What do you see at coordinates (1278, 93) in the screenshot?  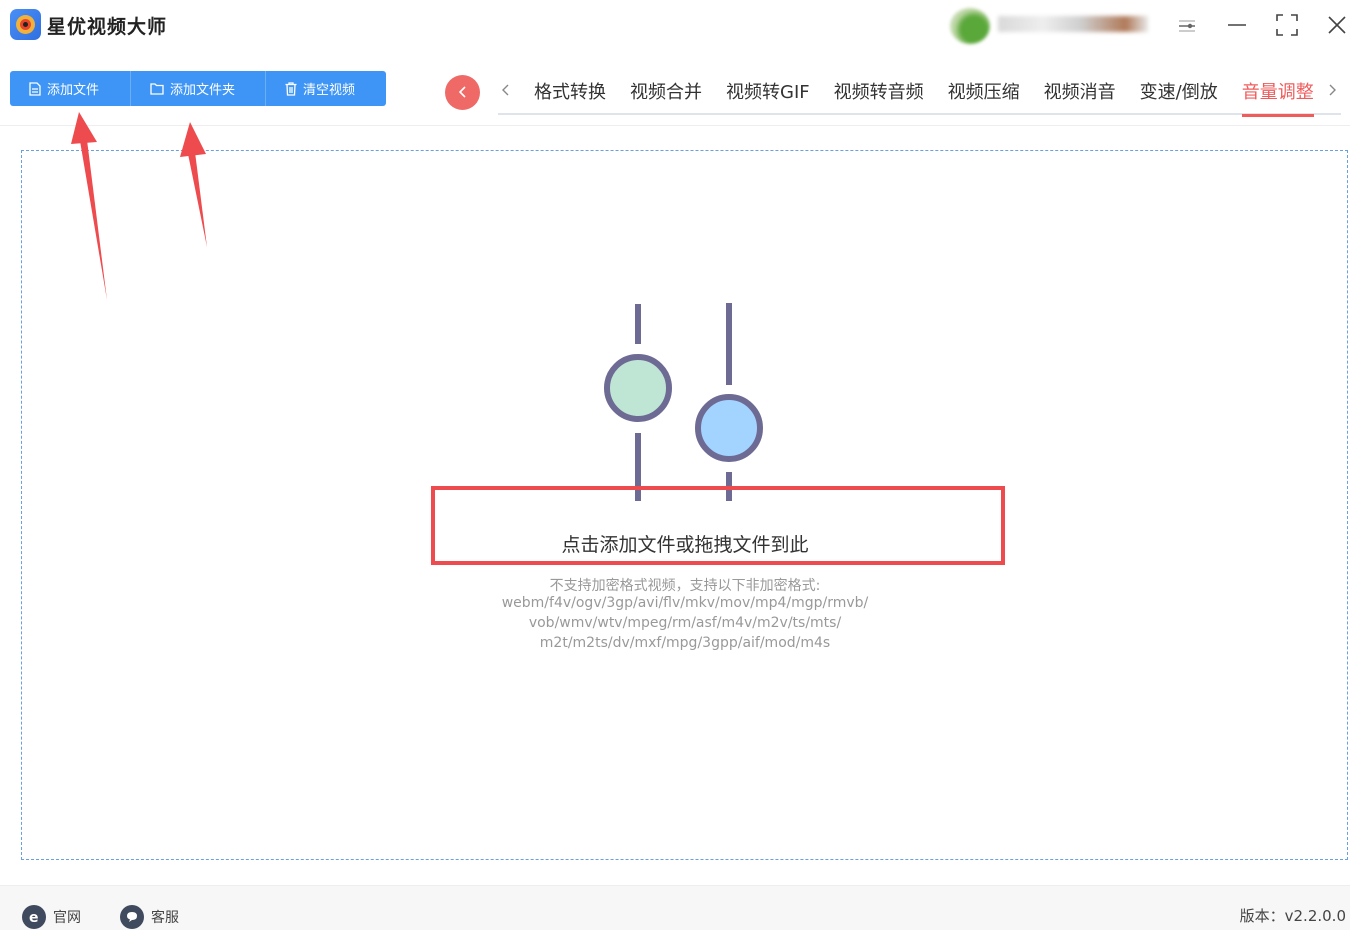 I see `tab-7: 音量调整` at bounding box center [1278, 93].